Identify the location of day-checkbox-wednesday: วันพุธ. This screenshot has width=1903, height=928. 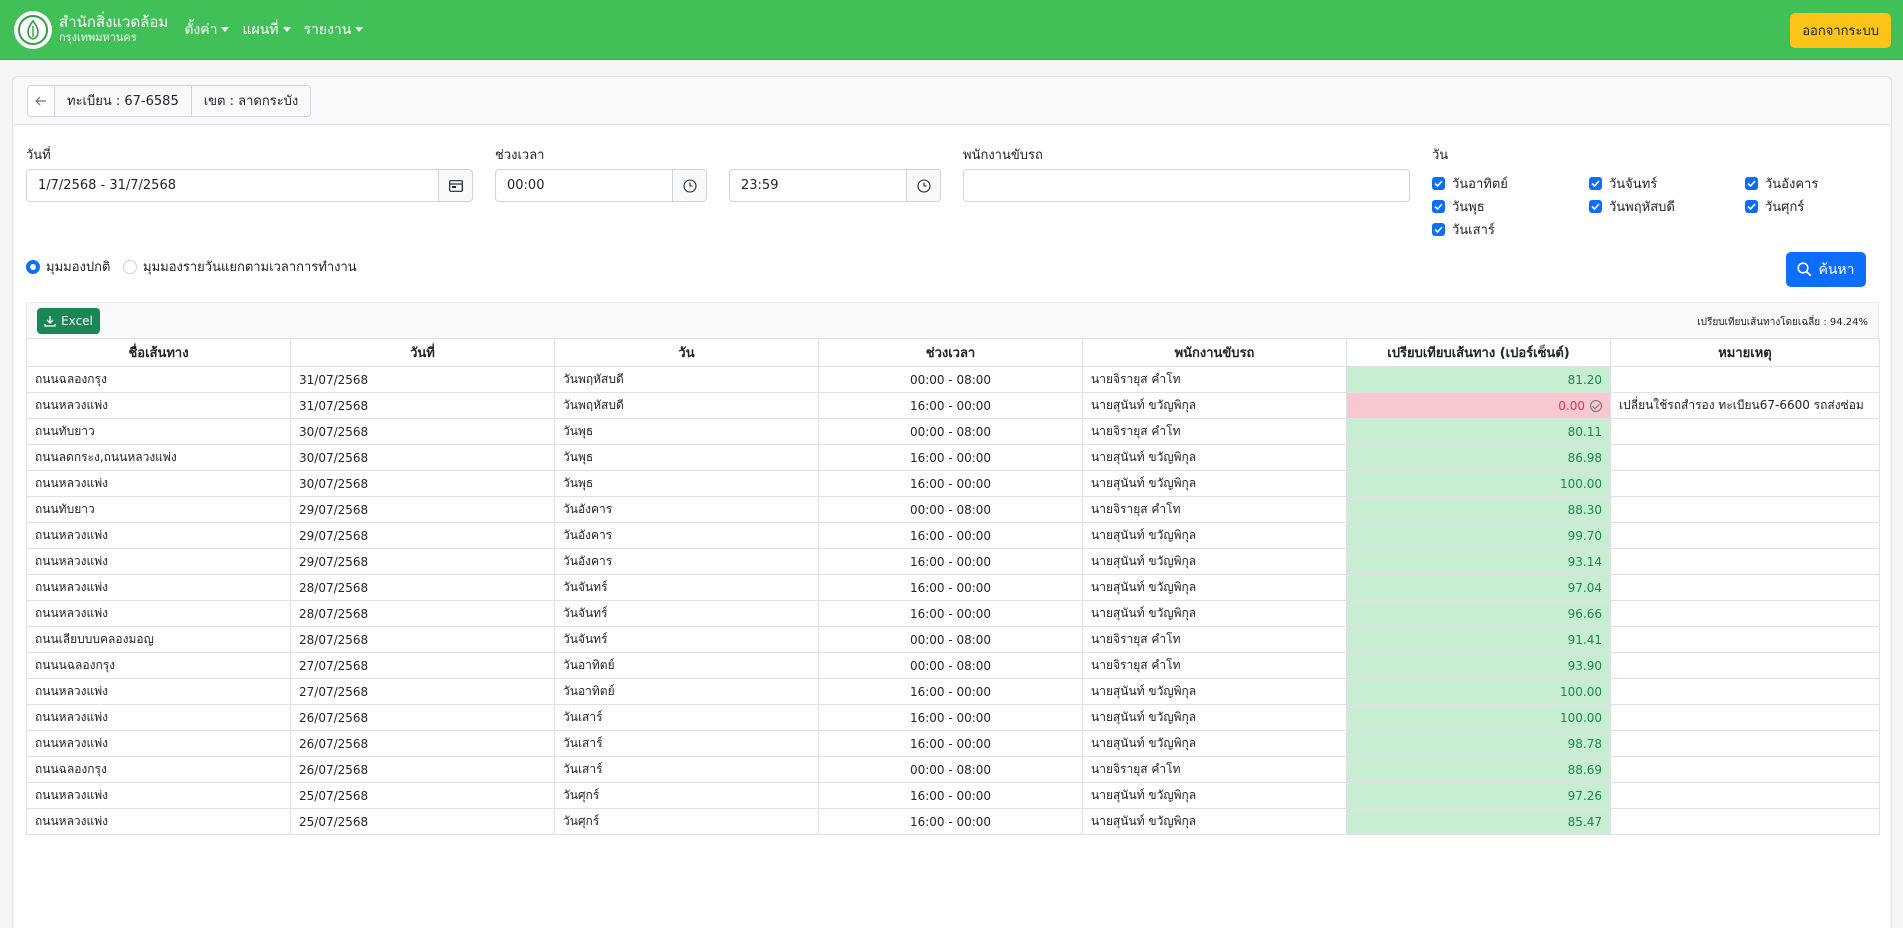
(1458, 206).